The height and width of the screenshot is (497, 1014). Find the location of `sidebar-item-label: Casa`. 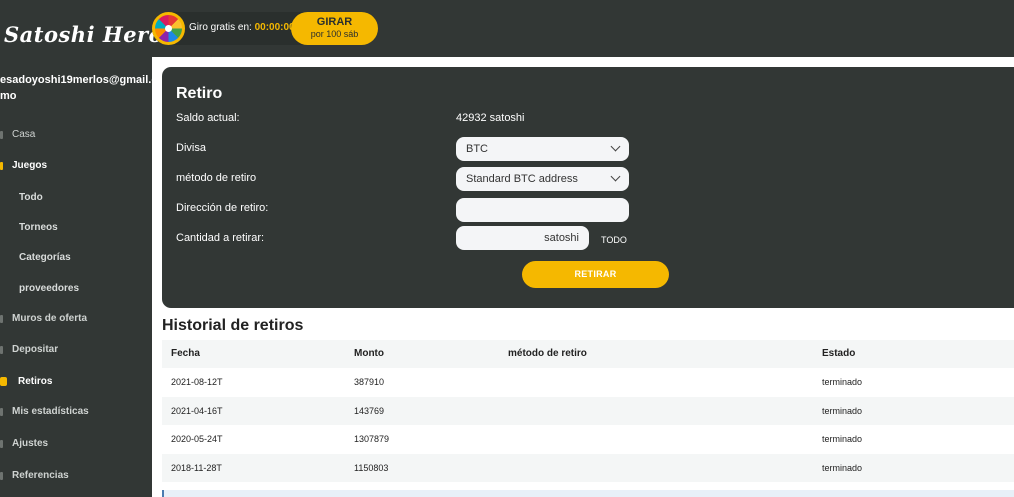

sidebar-item-label: Casa is located at coordinates (24, 134).